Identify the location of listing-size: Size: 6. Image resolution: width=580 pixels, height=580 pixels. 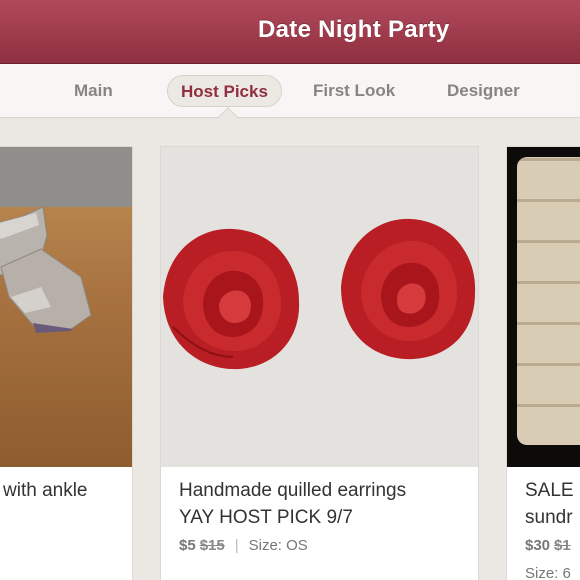
(548, 572).